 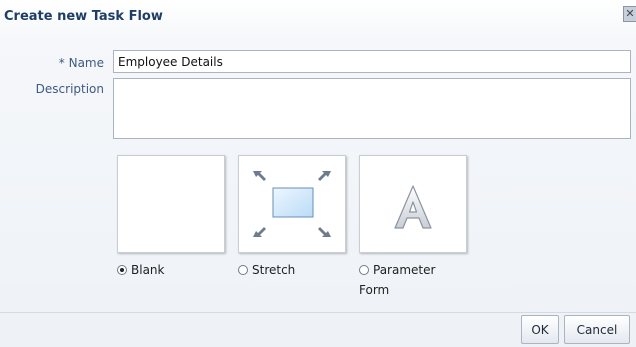 I want to click on cancel-button: Cancel, so click(x=597, y=329).